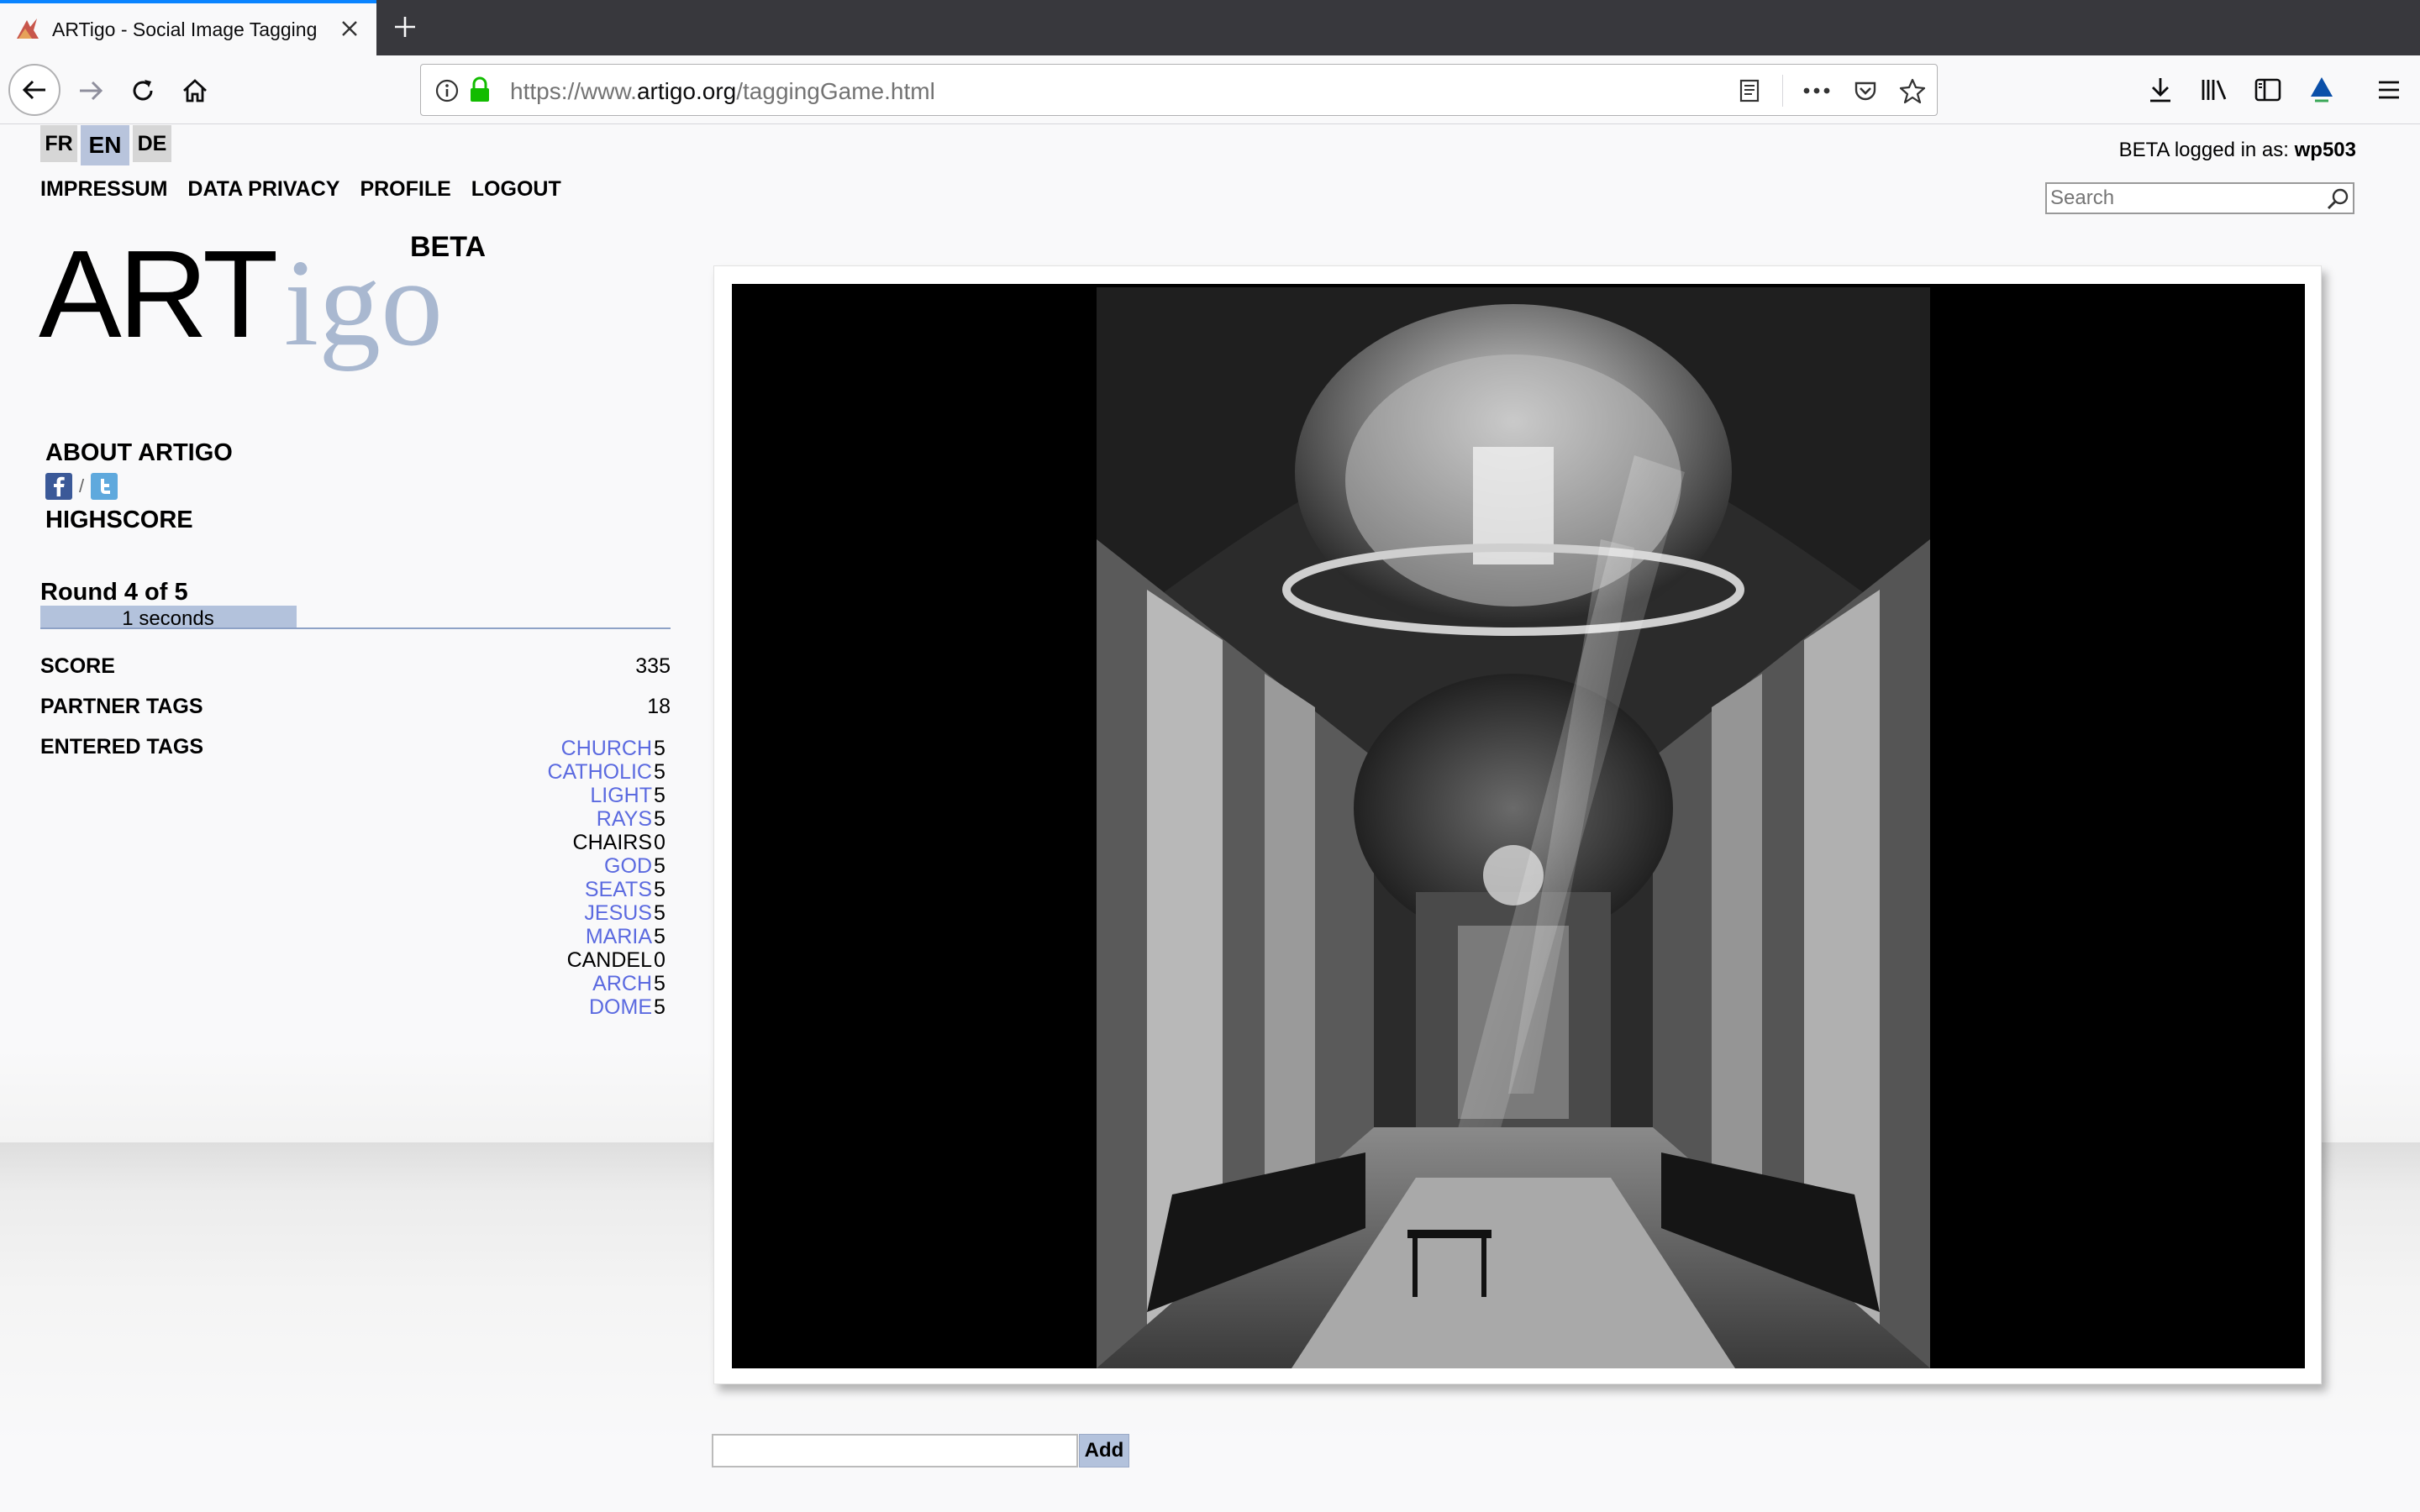 This screenshot has width=2420, height=1512. I want to click on search-box, so click(2200, 198).